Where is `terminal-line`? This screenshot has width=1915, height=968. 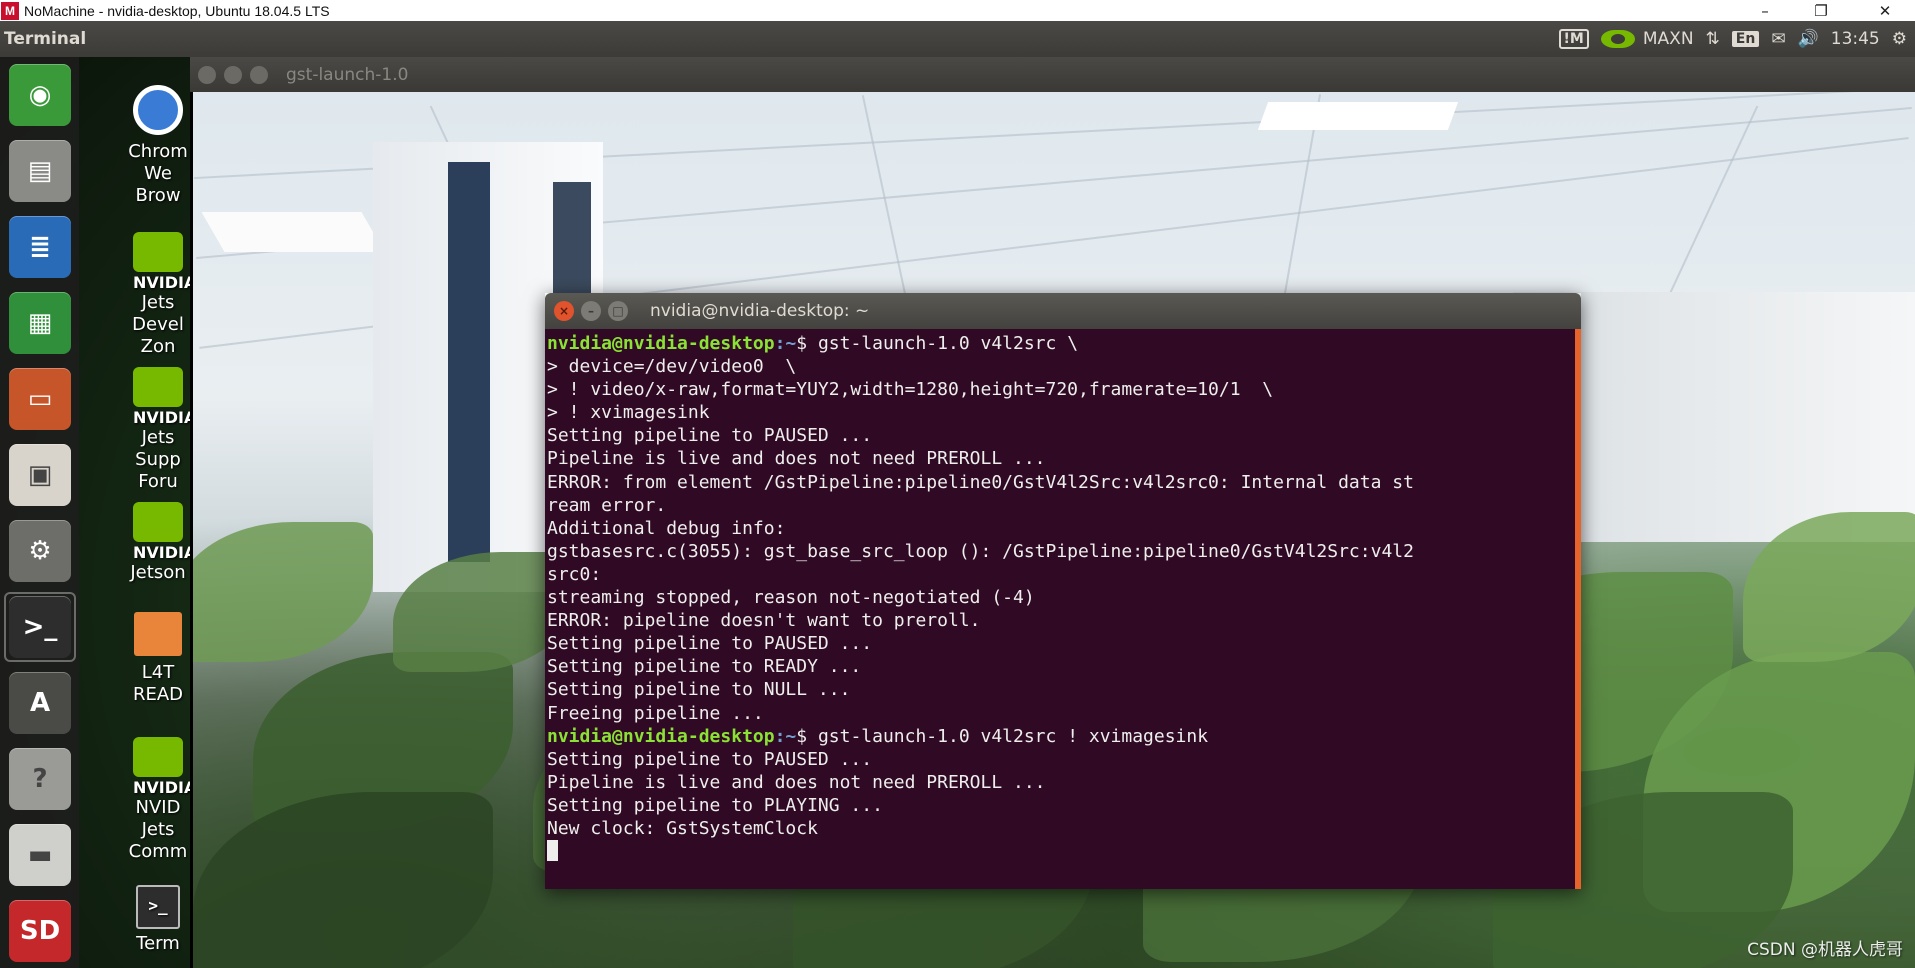
terminal-line is located at coordinates (1061, 851).